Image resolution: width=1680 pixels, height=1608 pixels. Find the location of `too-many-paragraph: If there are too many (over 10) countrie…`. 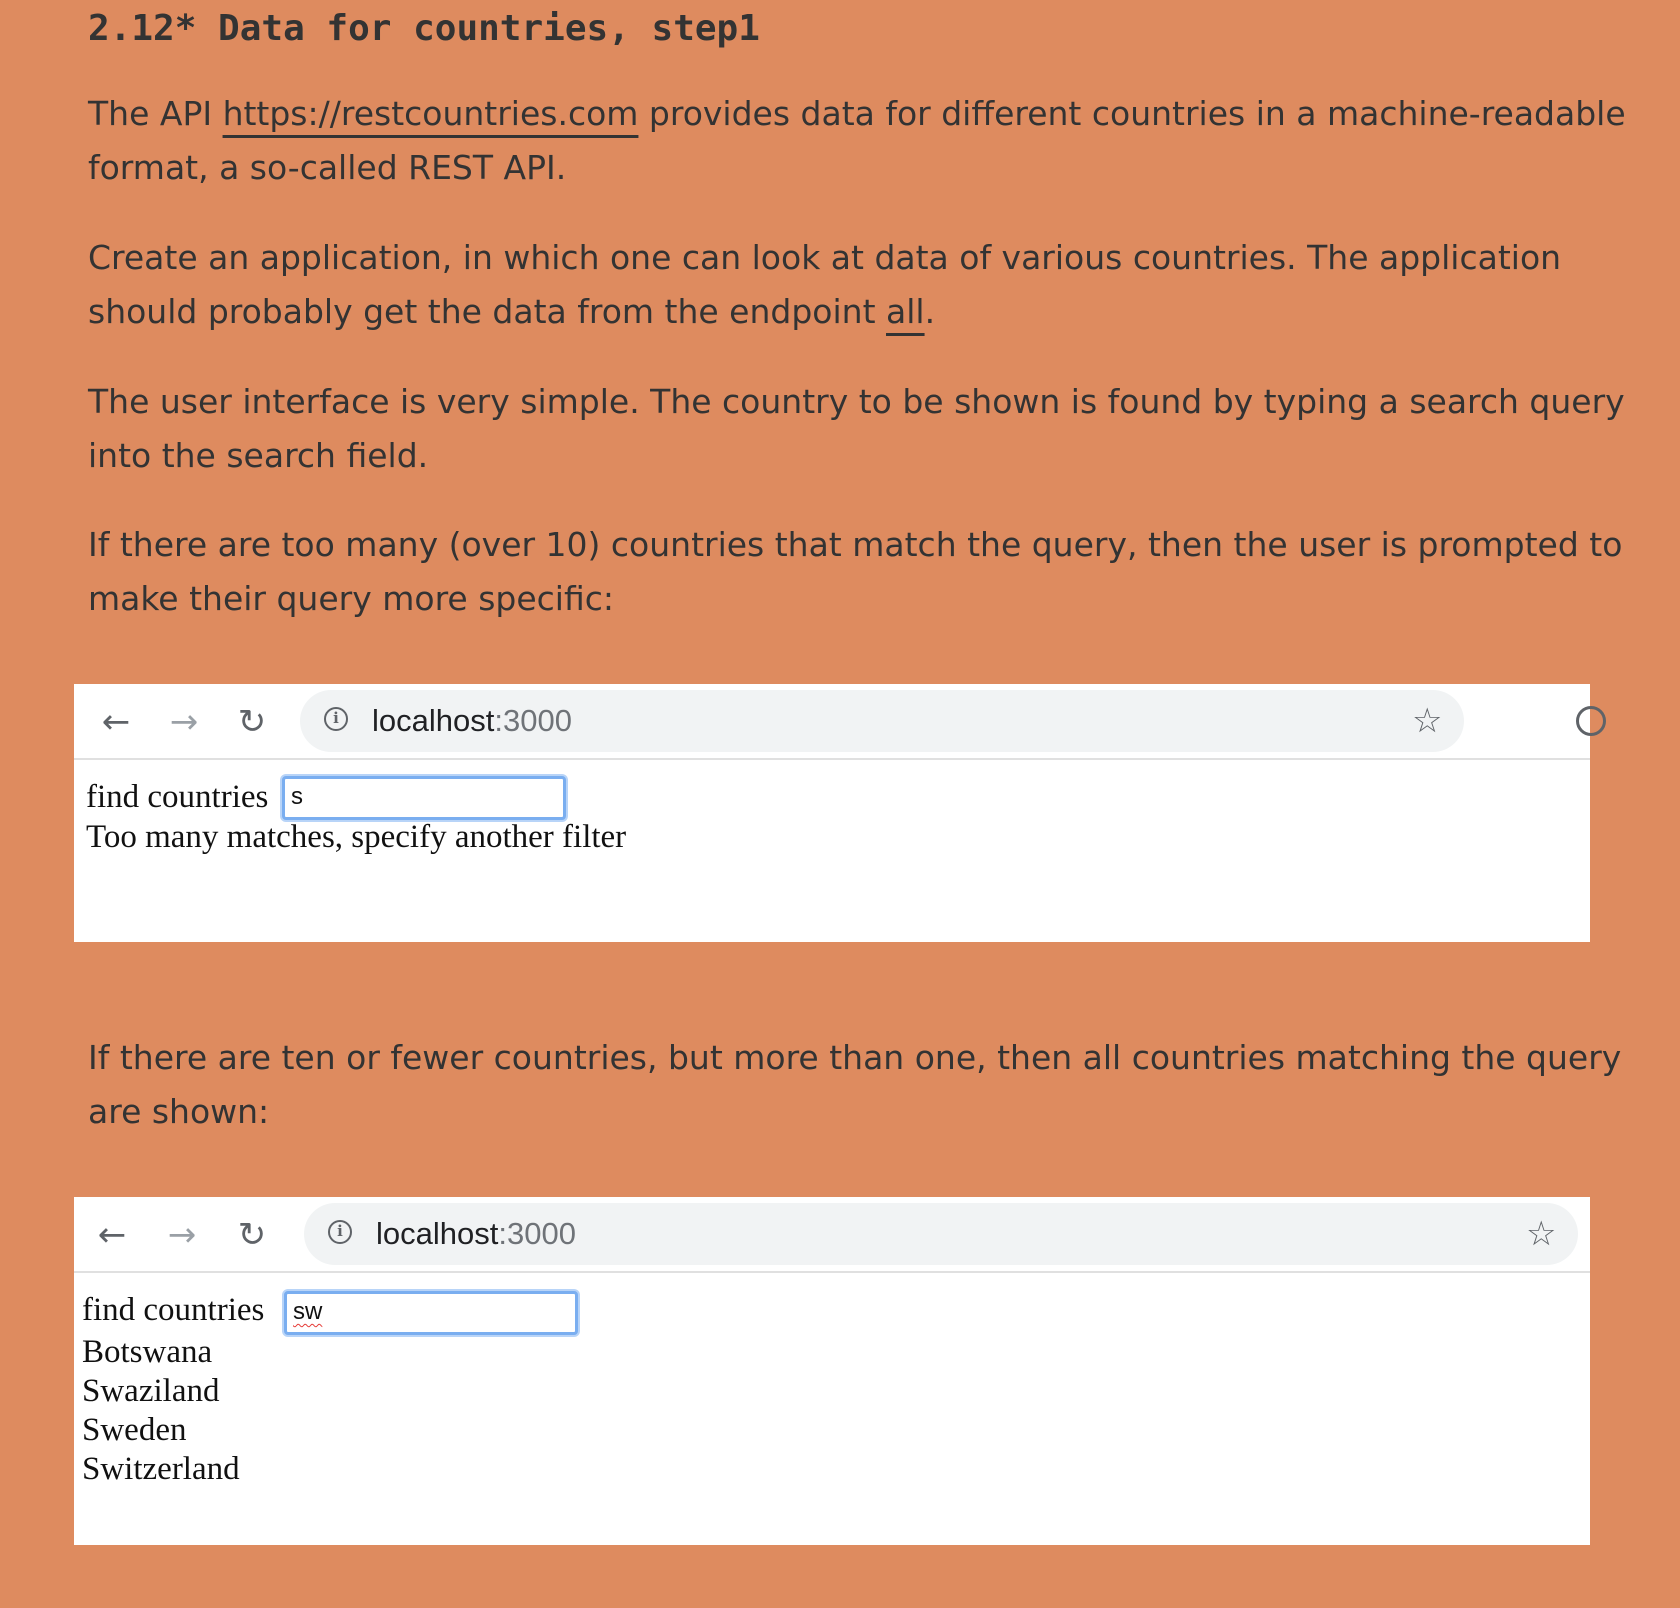

too-many-paragraph: If there are too many (over 10) countrie… is located at coordinates (855, 571).